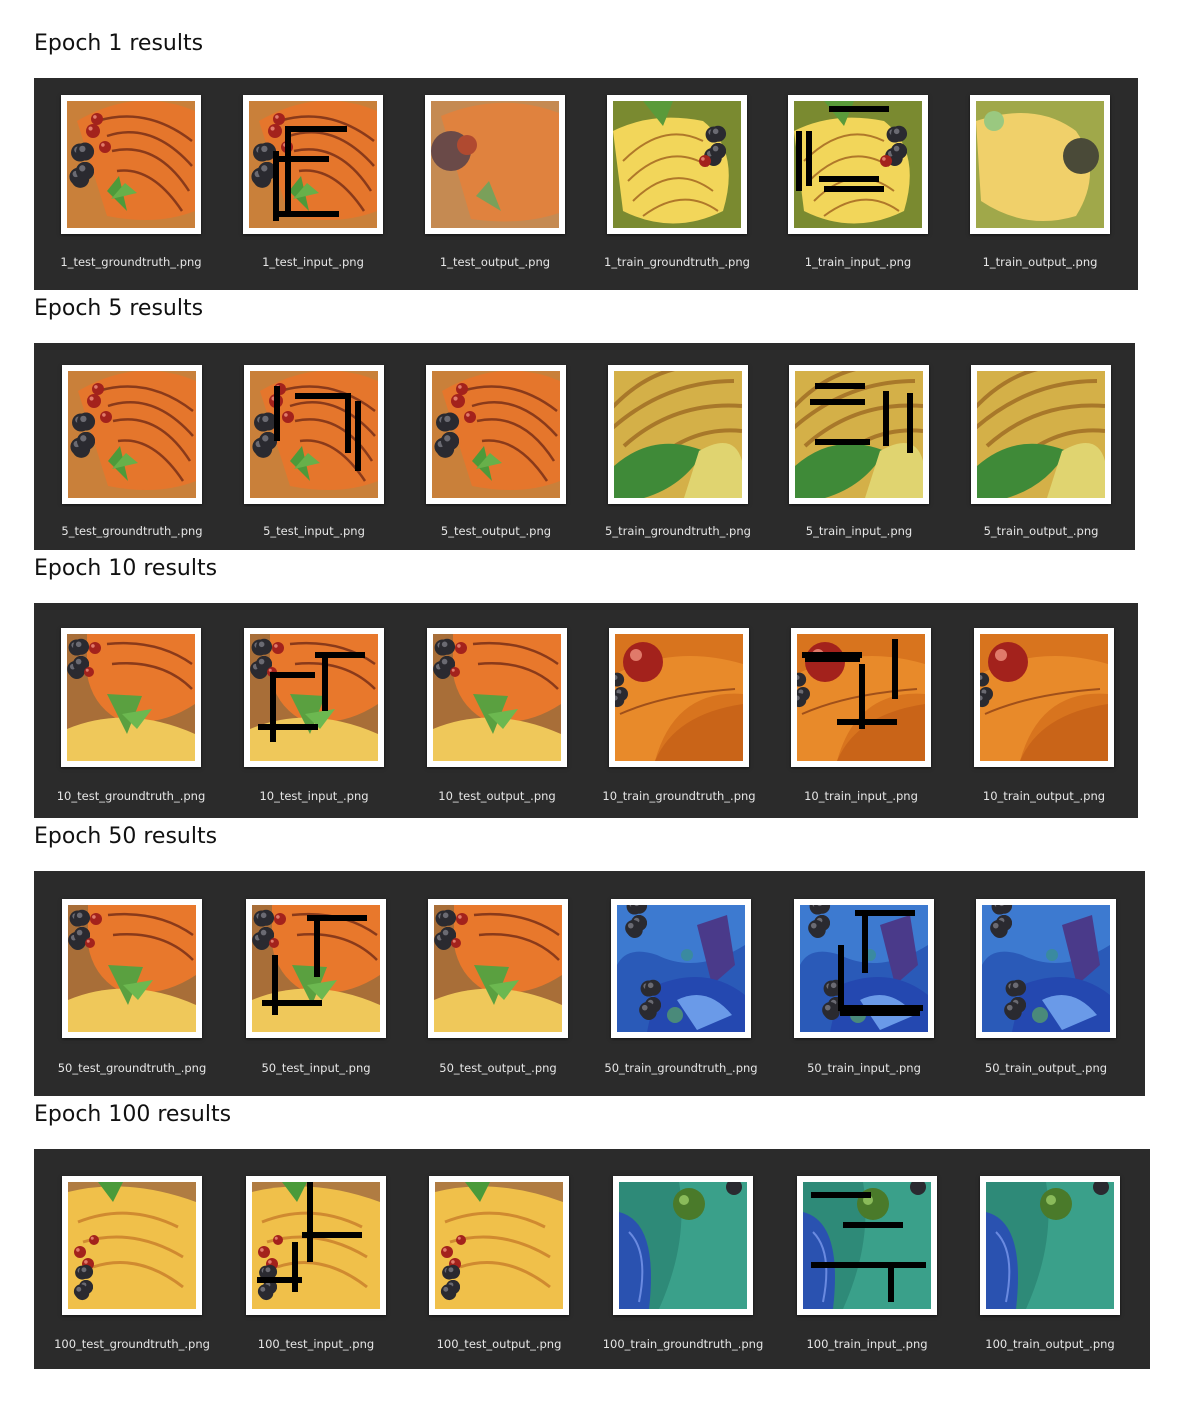 The image size is (1178, 1402). I want to click on file-name: 50_test_groundtruth_.png, so click(132, 1068).